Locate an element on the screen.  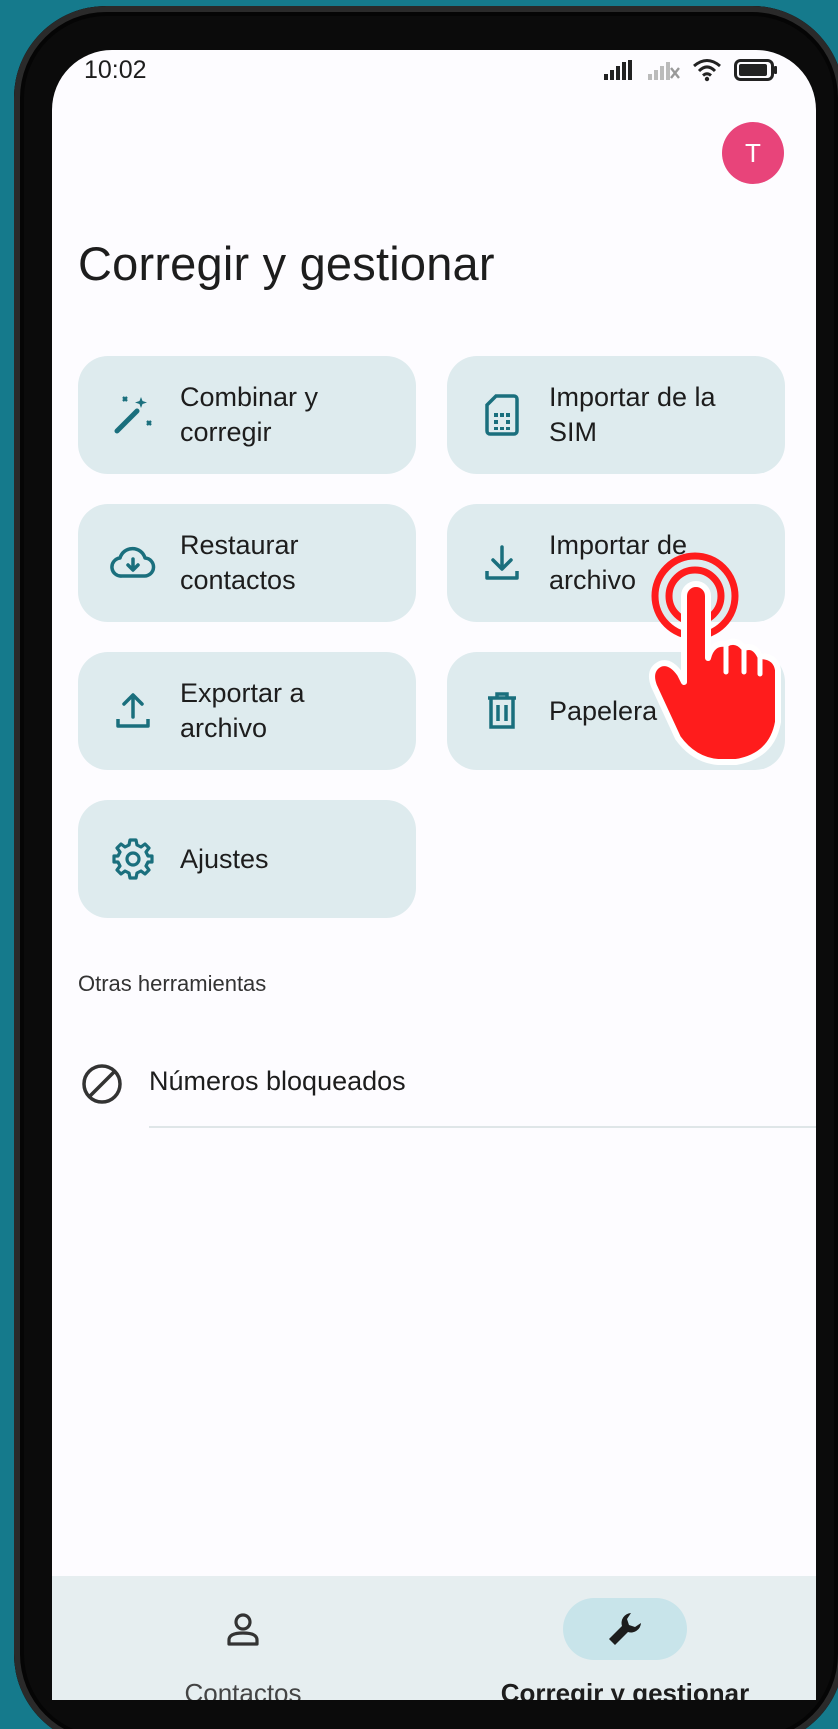
blocked-numbers-item: Números bloqueados is located at coordinates (434, 1087).